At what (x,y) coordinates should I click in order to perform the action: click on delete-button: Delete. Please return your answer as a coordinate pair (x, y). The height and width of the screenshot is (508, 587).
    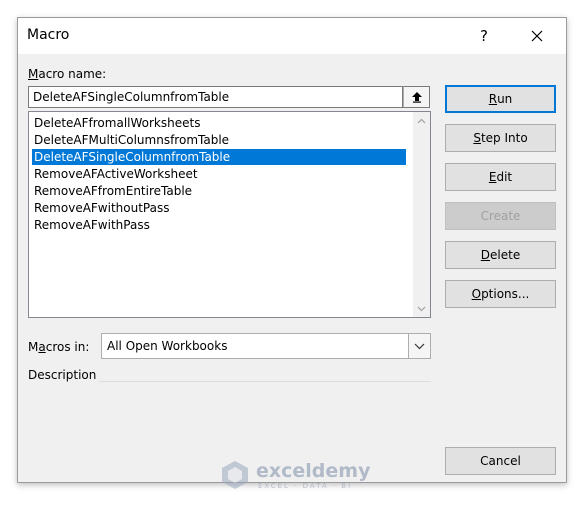
    Looking at the image, I should click on (500, 255).